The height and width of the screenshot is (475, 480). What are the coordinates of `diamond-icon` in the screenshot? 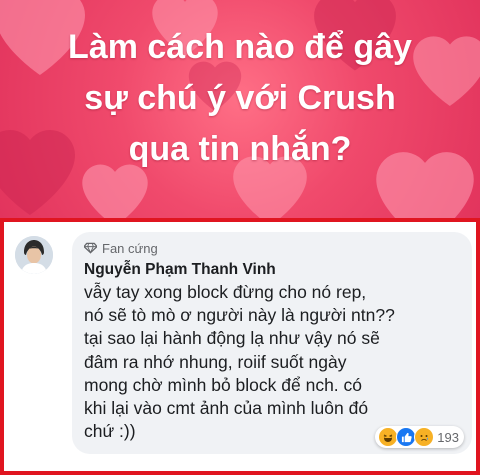 It's located at (90, 248).